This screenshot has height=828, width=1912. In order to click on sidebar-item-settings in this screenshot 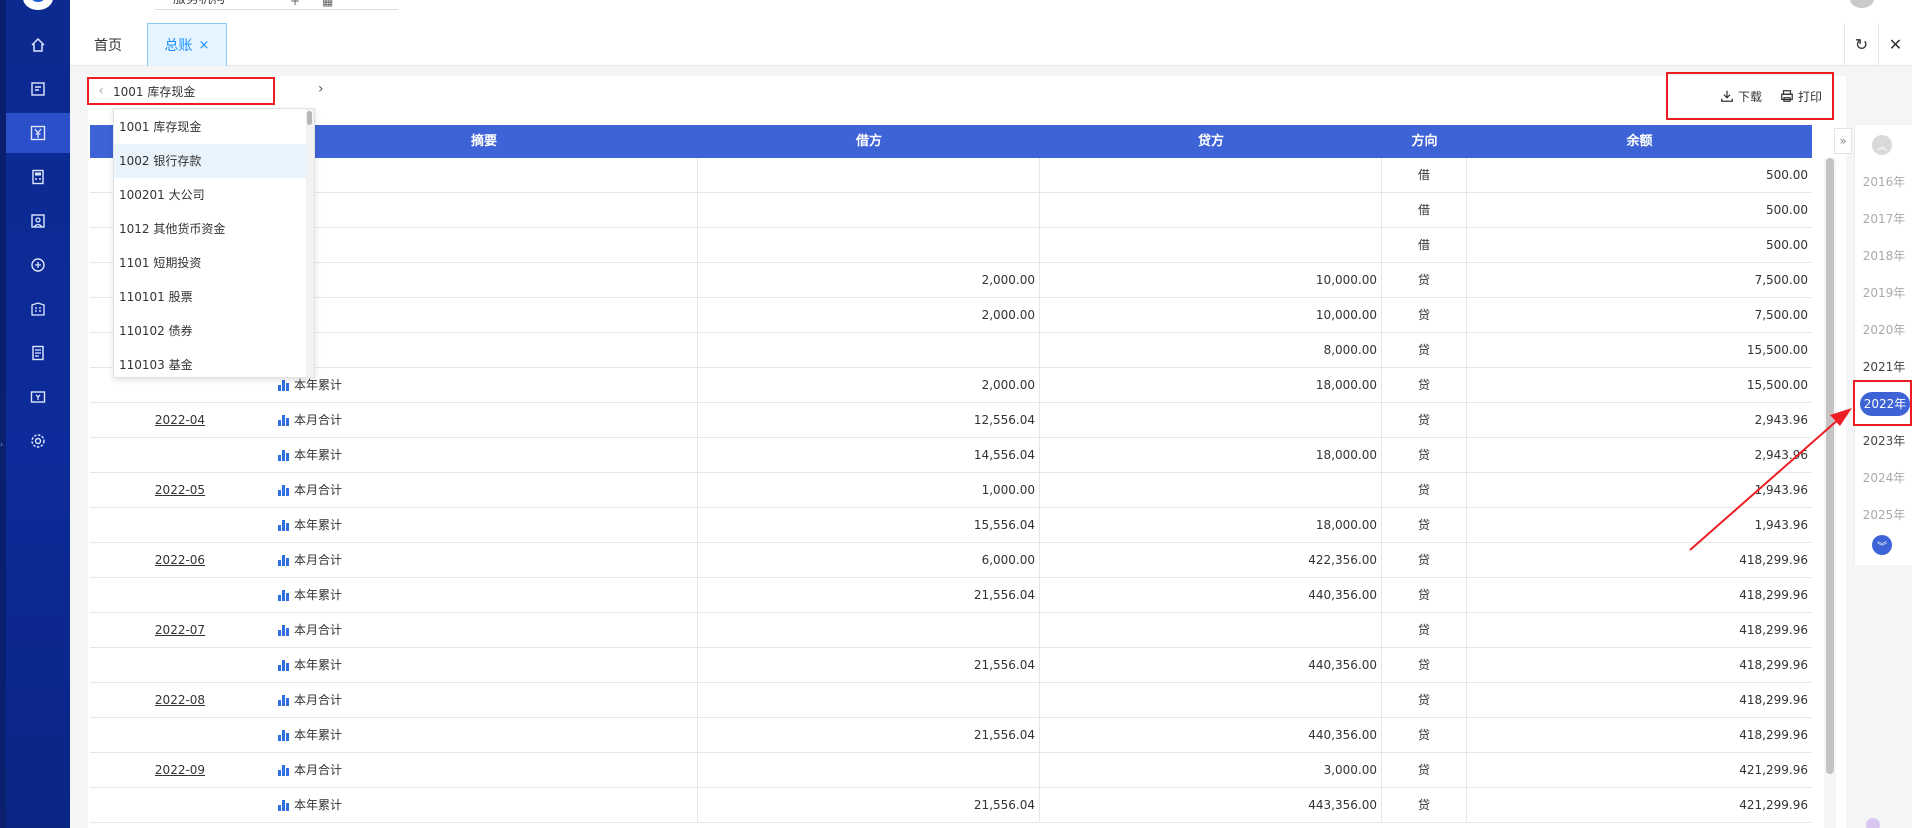, I will do `click(38, 441)`.